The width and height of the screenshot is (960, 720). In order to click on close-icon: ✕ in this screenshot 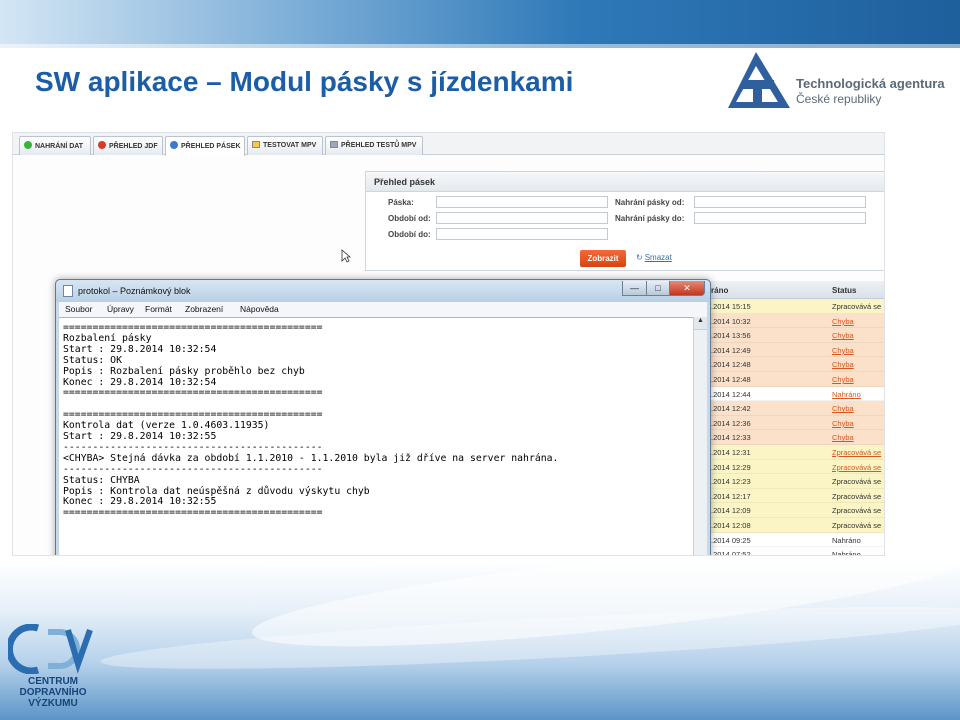, I will do `click(687, 288)`.